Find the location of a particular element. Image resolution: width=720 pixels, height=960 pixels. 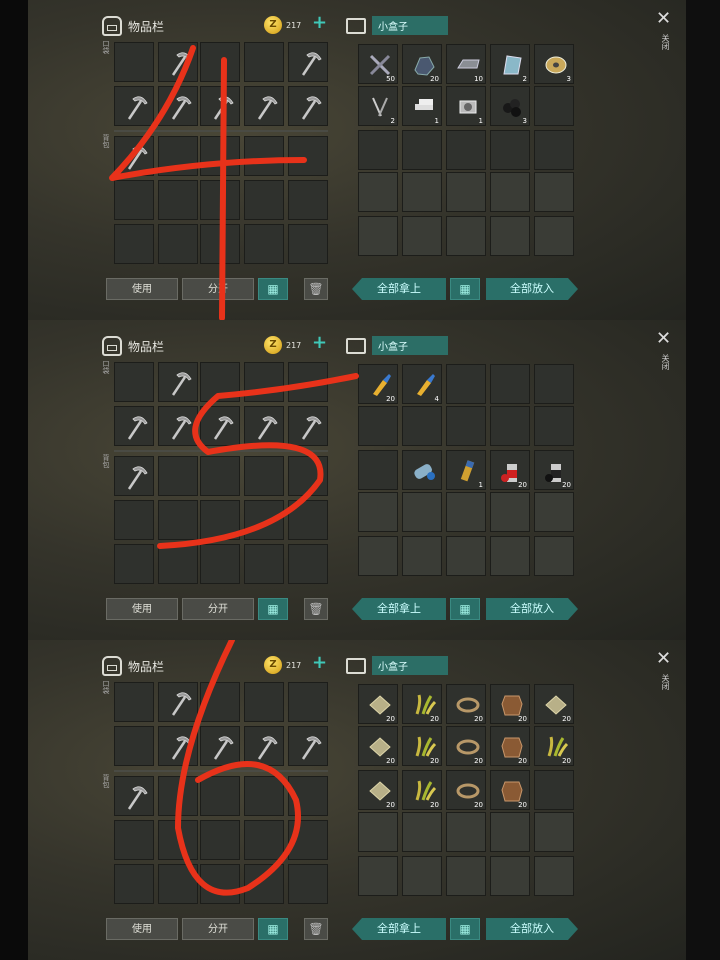

sort-grid-button: ▦ is located at coordinates (273, 609).